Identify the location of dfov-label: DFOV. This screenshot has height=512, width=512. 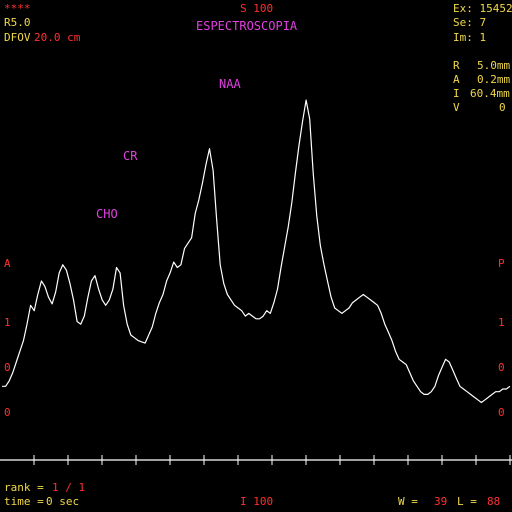
(17, 37).